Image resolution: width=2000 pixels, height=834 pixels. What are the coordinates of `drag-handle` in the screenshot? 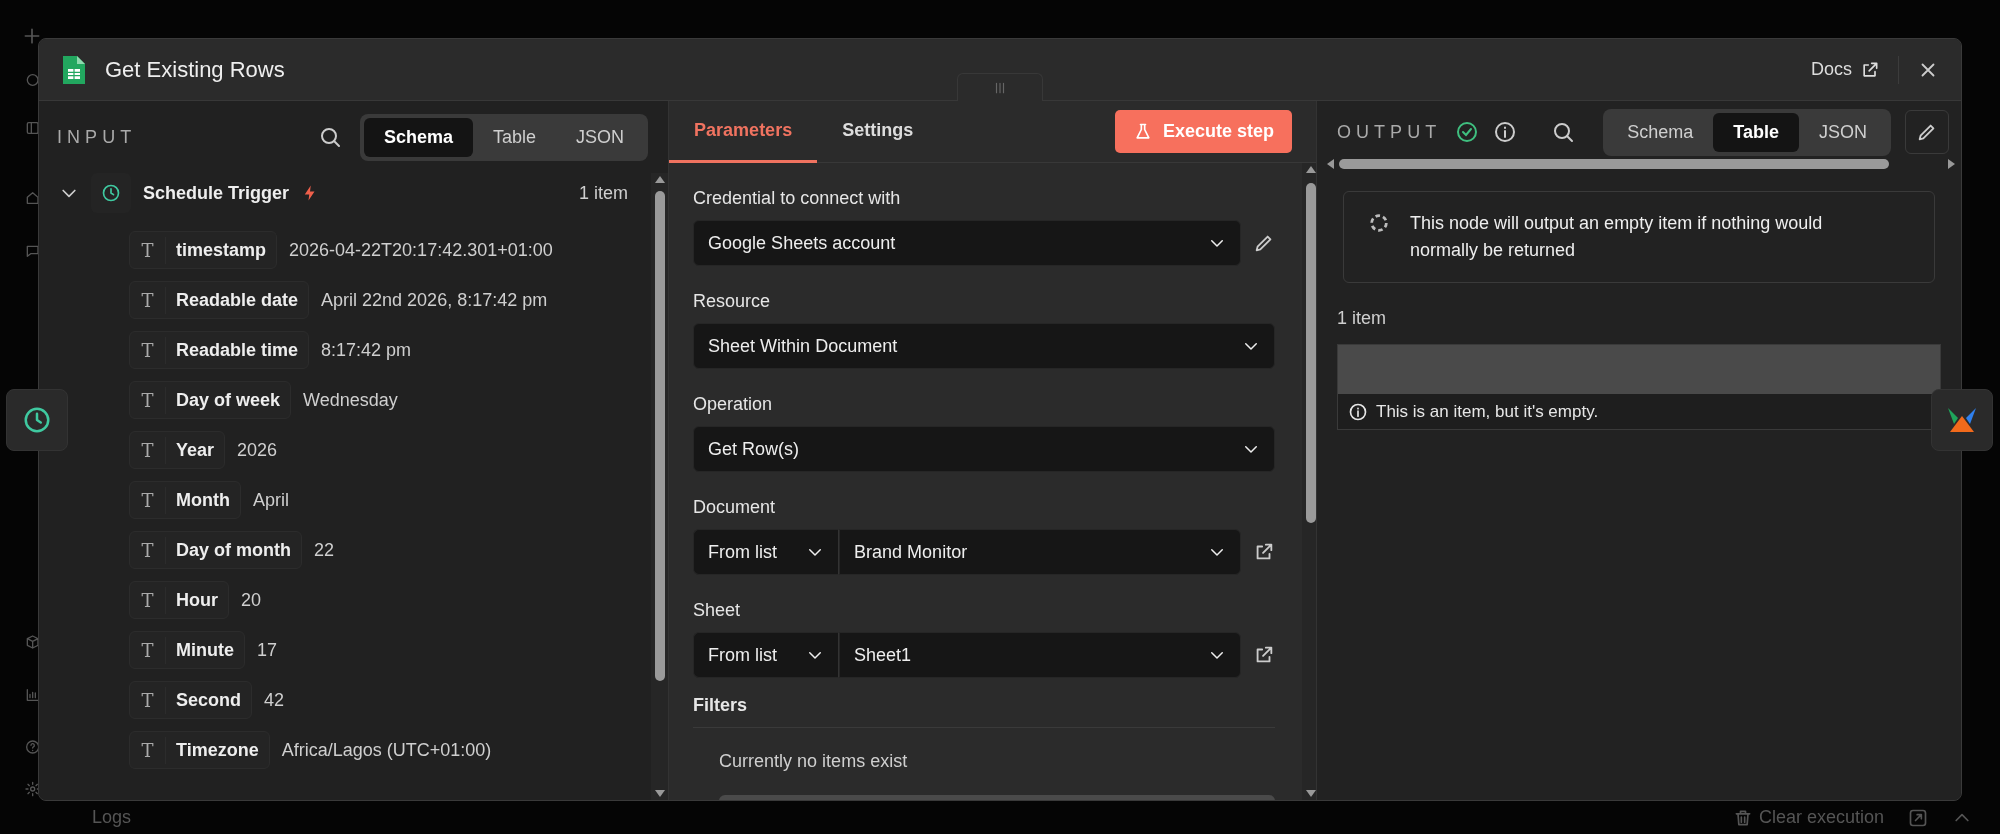 It's located at (1000, 87).